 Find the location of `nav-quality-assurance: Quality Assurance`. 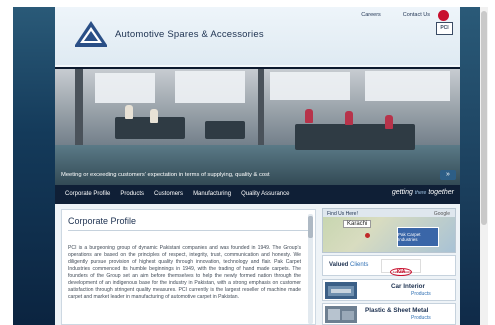

nav-quality-assurance: Quality Assurance is located at coordinates (265, 194).